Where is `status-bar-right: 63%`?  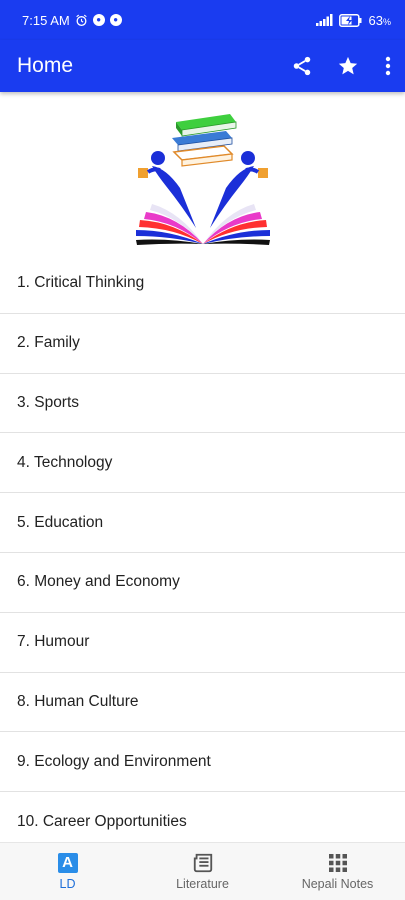
status-bar-right: 63% is located at coordinates (353, 20).